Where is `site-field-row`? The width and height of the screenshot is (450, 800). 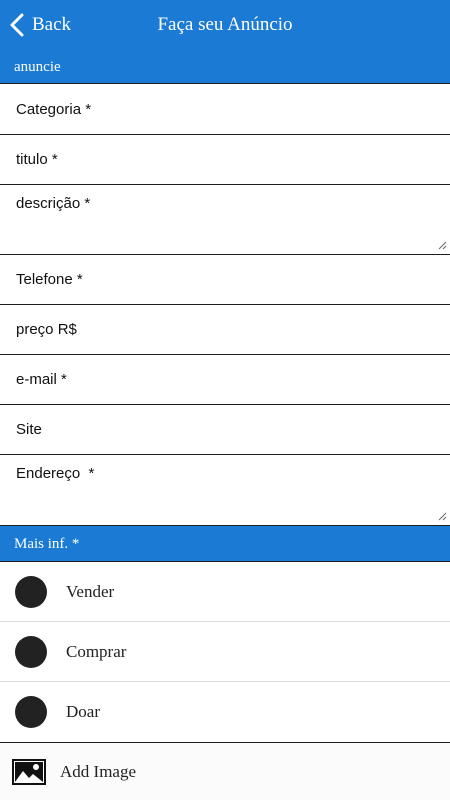
site-field-row is located at coordinates (225, 430).